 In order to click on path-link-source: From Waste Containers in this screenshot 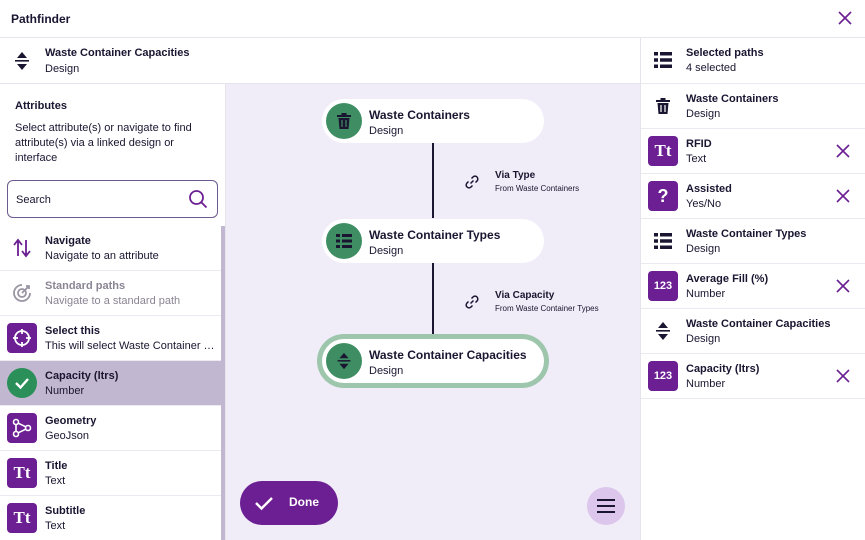, I will do `click(537, 188)`.